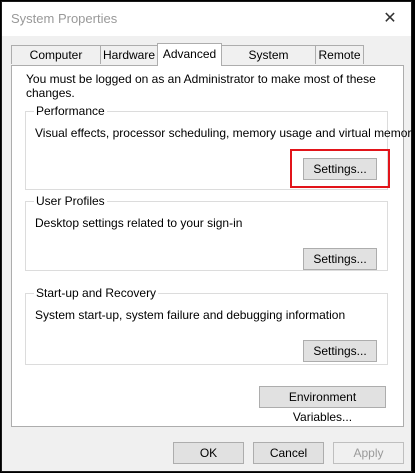 Image resolution: width=415 pixels, height=473 pixels. Describe the element at coordinates (139, 223) in the screenshot. I see `user-profiles-description: Desktop settings related to your sign-in` at that location.